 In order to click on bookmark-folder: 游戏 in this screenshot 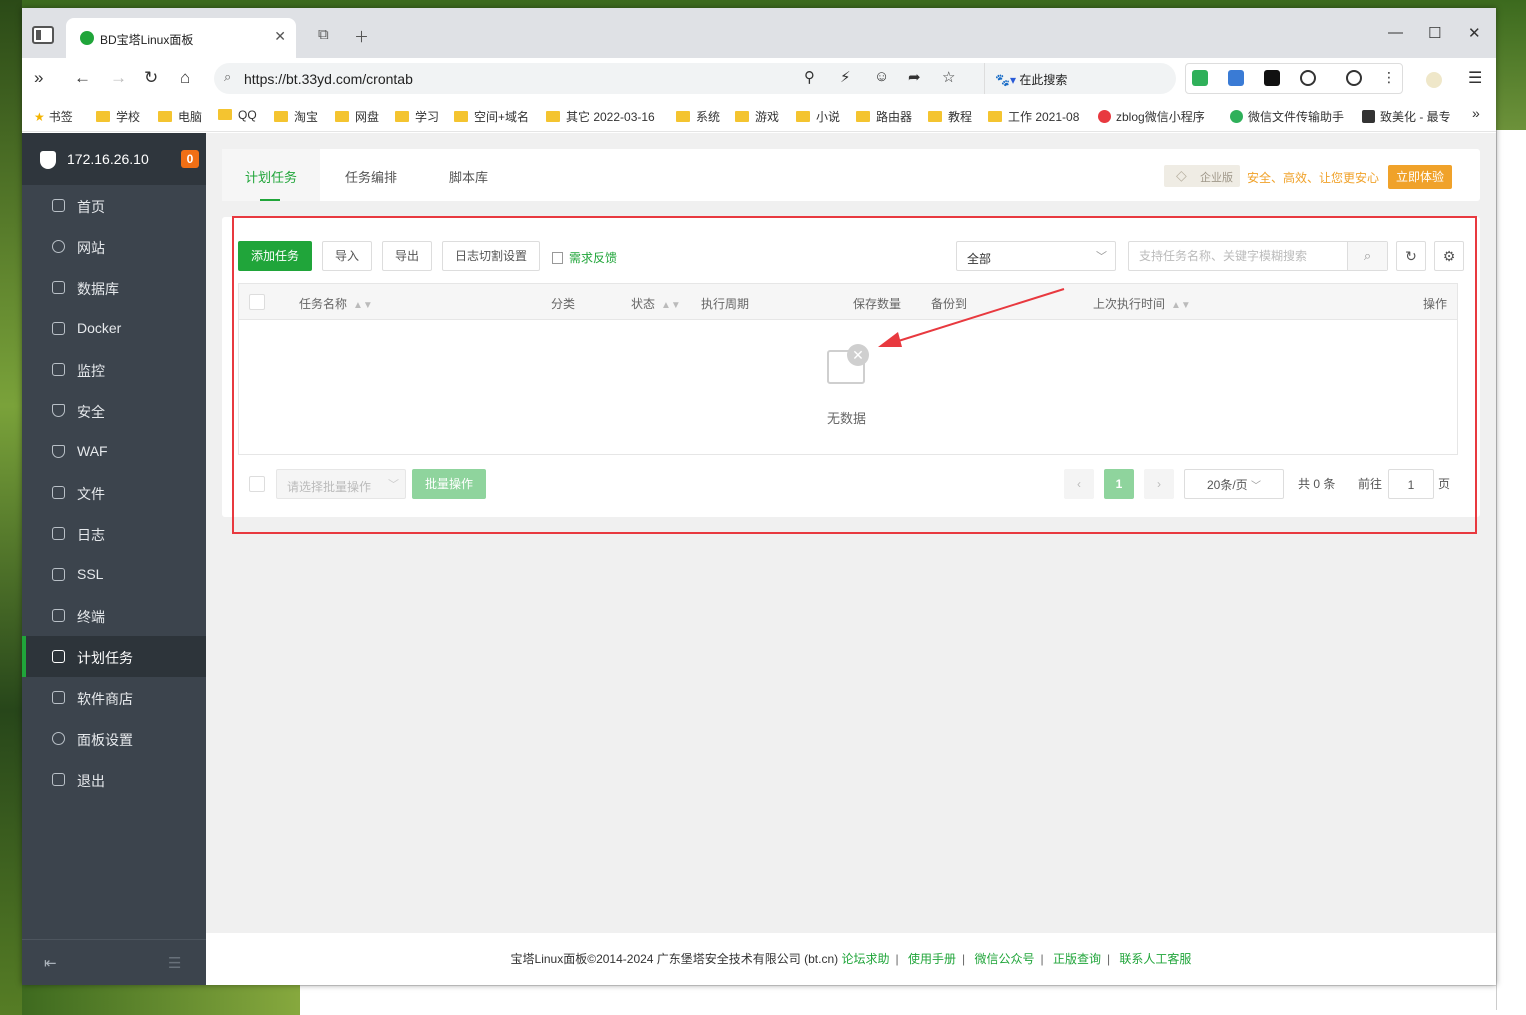, I will do `click(757, 116)`.